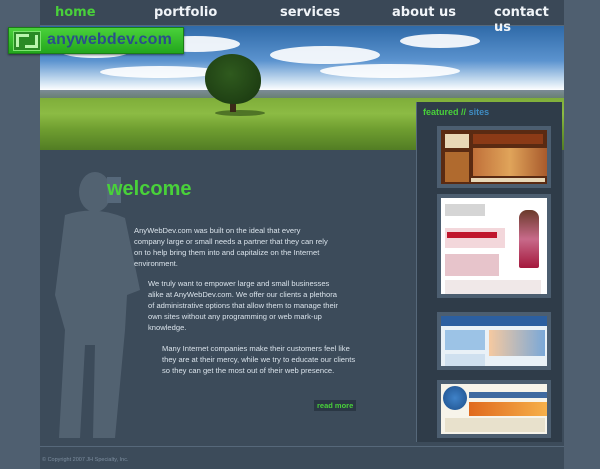 The width and height of the screenshot is (600, 469). What do you see at coordinates (110, 39) in the screenshot?
I see `logo-text: anywebdev.com` at bounding box center [110, 39].